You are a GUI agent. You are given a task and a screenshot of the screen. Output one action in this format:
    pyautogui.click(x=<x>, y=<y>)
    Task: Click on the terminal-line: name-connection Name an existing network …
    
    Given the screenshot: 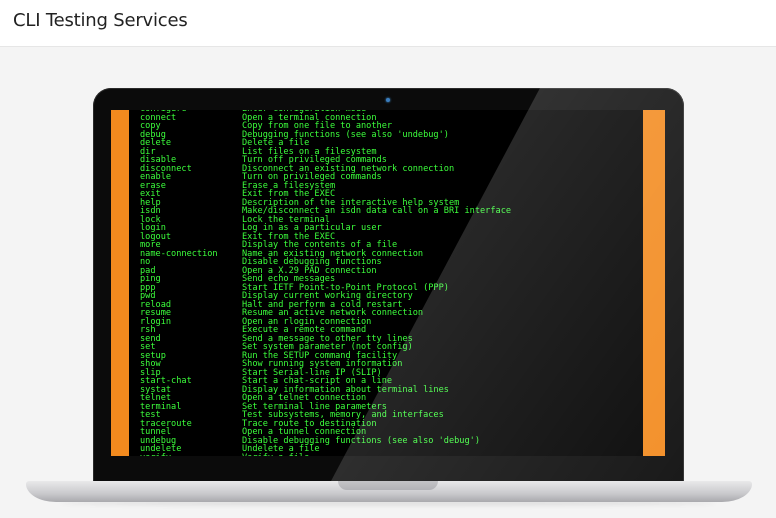 What is the action you would take?
    pyautogui.click(x=390, y=253)
    